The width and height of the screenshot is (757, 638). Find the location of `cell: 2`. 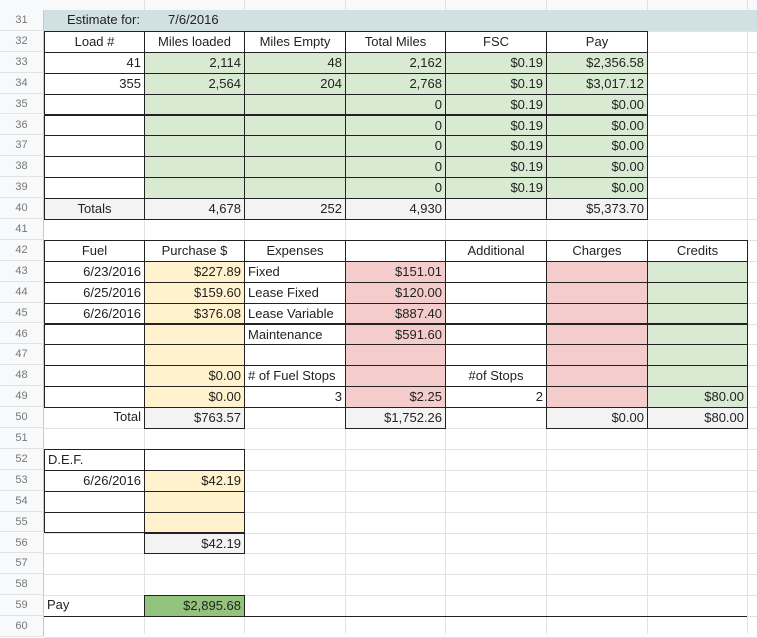

cell: 2 is located at coordinates (496, 397).